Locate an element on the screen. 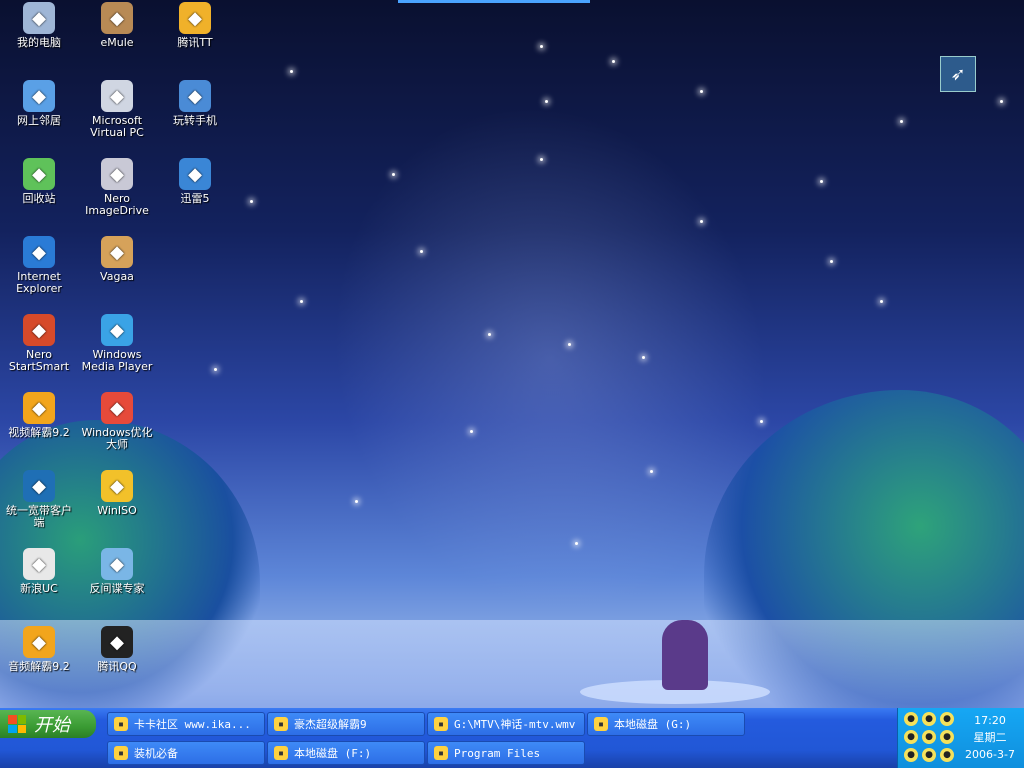 Image resolution: width=1024 pixels, height=768 pixels. desktop-icon: ◆ 迅雷5 is located at coordinates (195, 181).